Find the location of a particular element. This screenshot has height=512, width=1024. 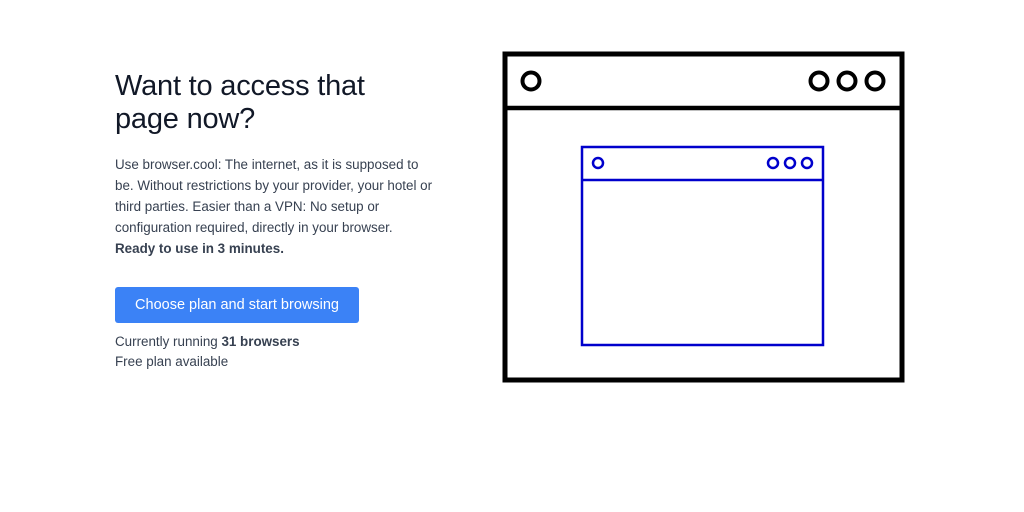

inner-window-left-dot-icon is located at coordinates (598, 163).